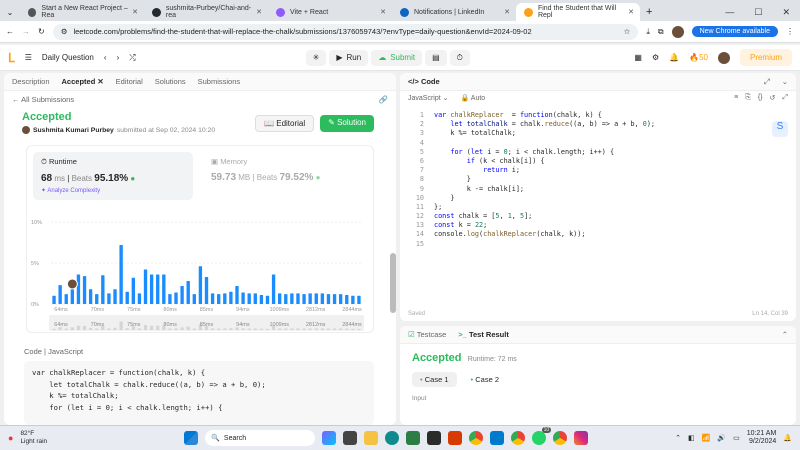  I want to click on weather-icon: ●, so click(10, 438).